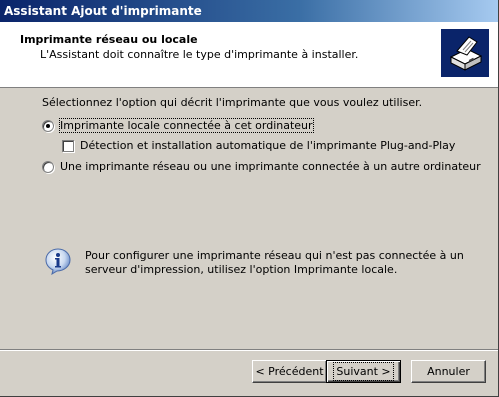 The height and width of the screenshot is (397, 499). I want to click on printer-wizard-icon, so click(465, 53).